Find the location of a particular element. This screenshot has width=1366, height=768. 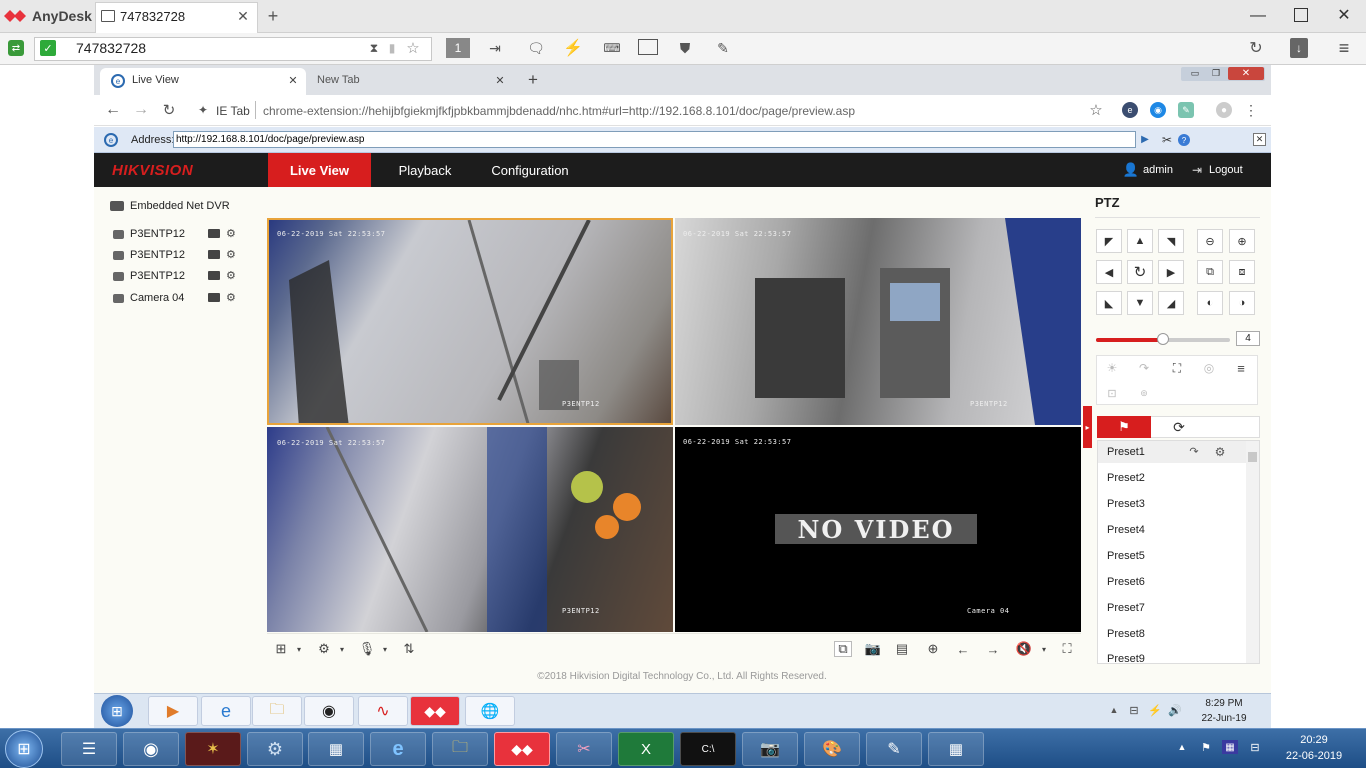

nav-configuration: Configuration is located at coordinates (530, 170).